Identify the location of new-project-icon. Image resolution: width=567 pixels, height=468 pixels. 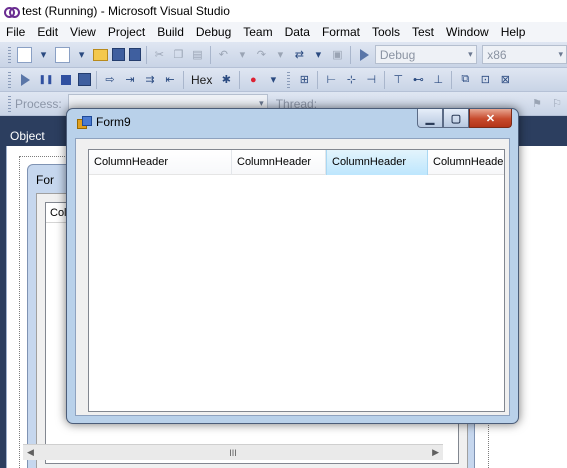
(24, 54).